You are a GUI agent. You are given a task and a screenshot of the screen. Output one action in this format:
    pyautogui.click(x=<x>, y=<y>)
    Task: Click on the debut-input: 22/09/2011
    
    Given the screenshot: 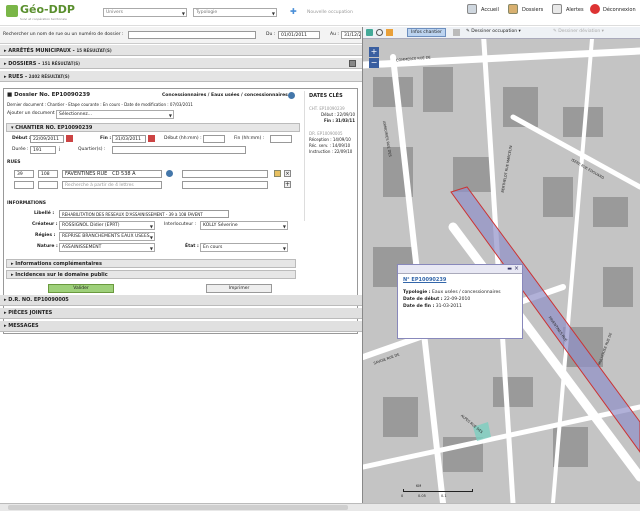 What is the action you would take?
    pyautogui.click(x=47, y=139)
    